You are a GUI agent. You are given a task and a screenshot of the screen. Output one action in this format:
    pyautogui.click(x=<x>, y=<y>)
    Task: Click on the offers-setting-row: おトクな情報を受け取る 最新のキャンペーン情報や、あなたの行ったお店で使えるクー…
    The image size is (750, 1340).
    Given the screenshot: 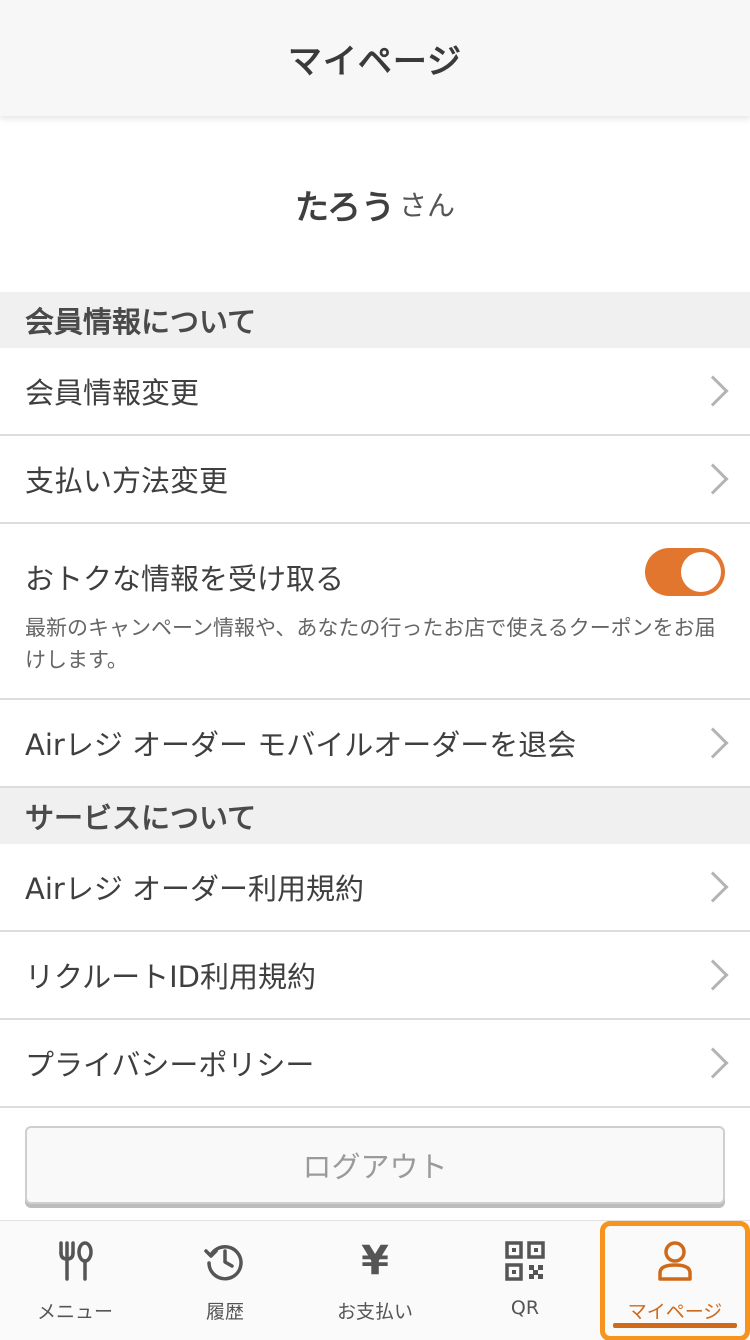 What is the action you would take?
    pyautogui.click(x=375, y=612)
    